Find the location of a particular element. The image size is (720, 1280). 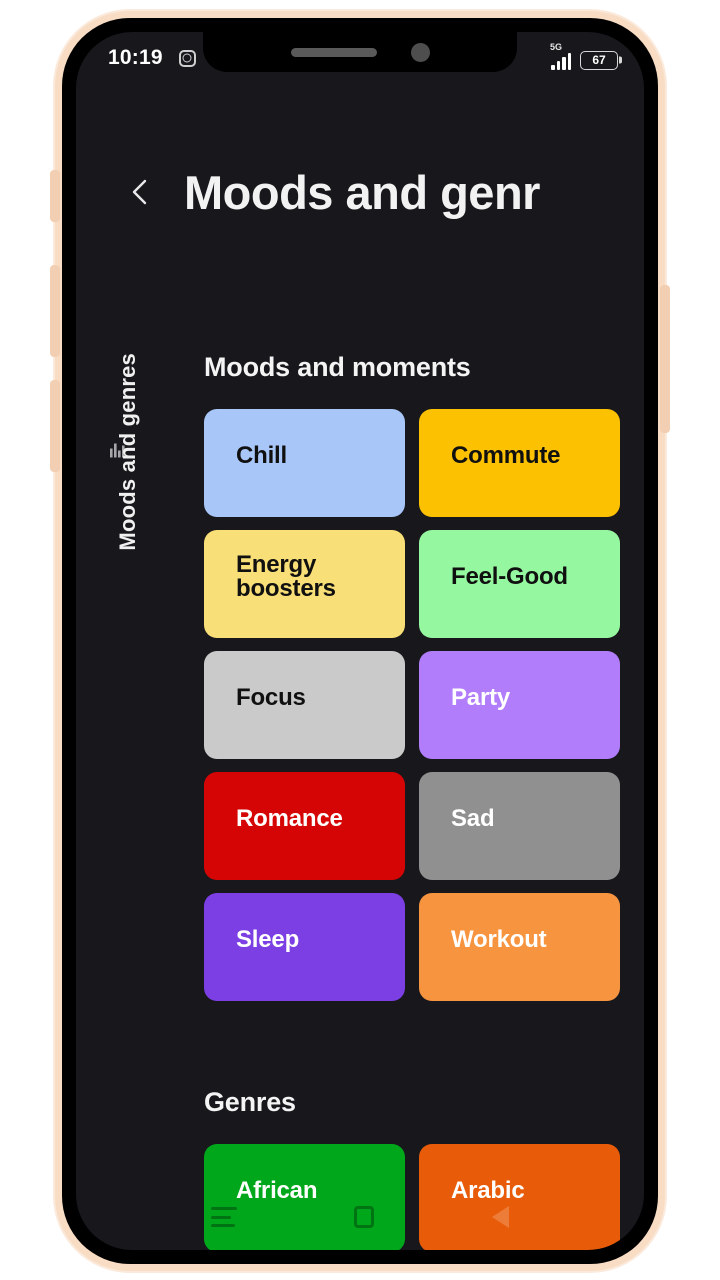

front-camera is located at coordinates (420, 52).